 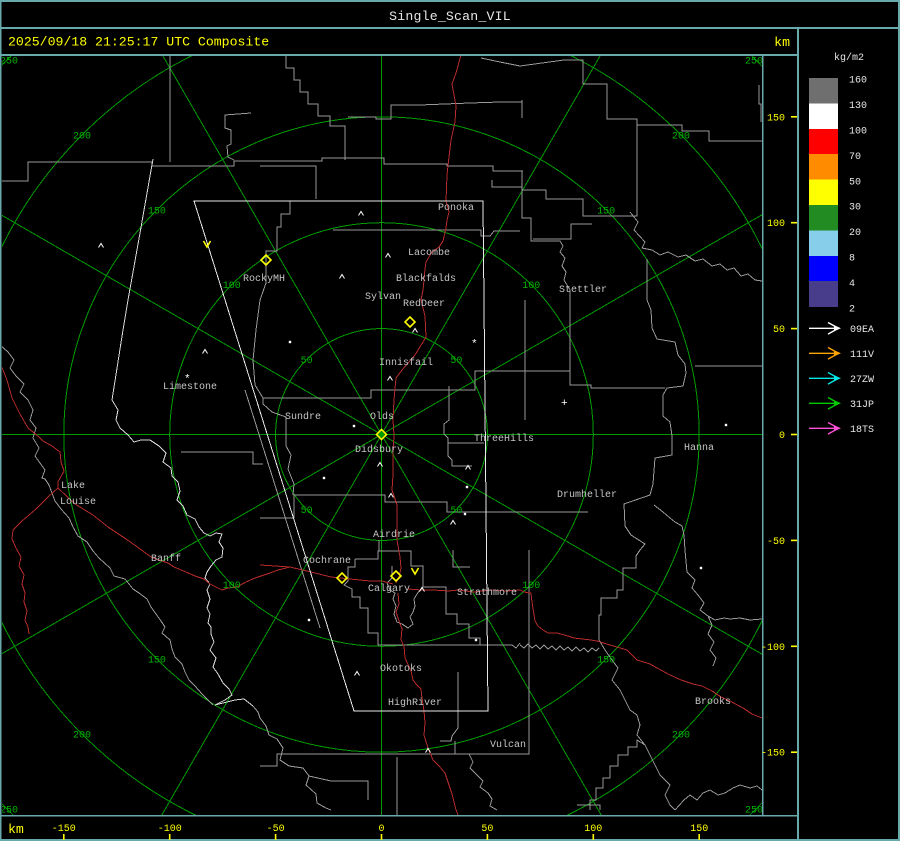 What do you see at coordinates (383, 297) in the screenshot?
I see `svg-text: Sylvan` at bounding box center [383, 297].